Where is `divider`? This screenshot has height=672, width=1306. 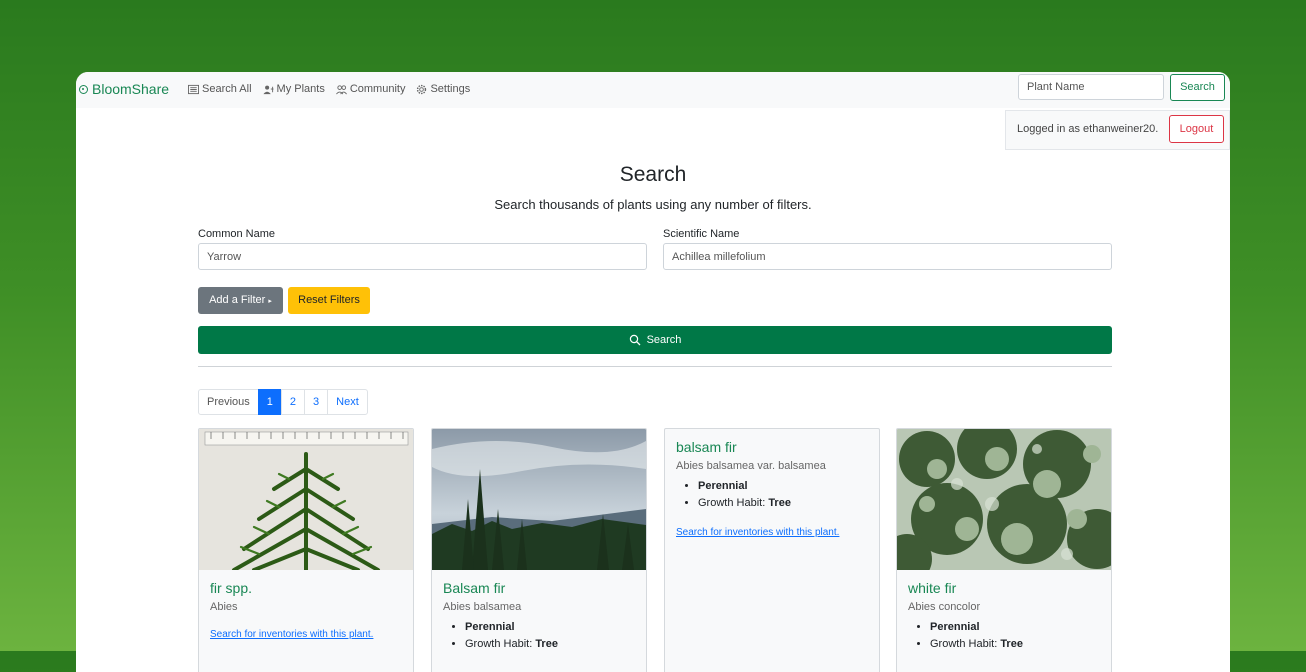 divider is located at coordinates (655, 366).